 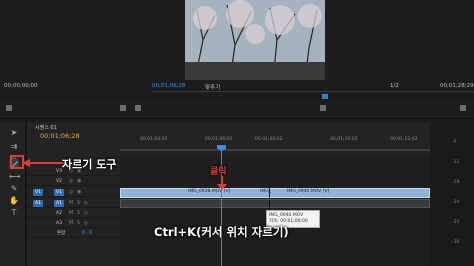 What do you see at coordinates (60, 136) in the screenshot?
I see `timeline-timecode: 00;01;06;28` at bounding box center [60, 136].